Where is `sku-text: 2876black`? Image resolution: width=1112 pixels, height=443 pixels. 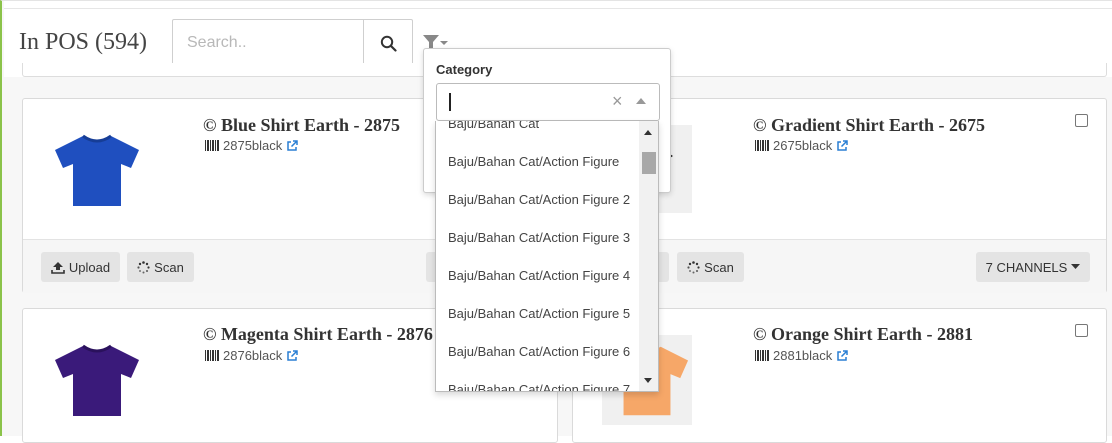
sku-text: 2876black is located at coordinates (253, 355).